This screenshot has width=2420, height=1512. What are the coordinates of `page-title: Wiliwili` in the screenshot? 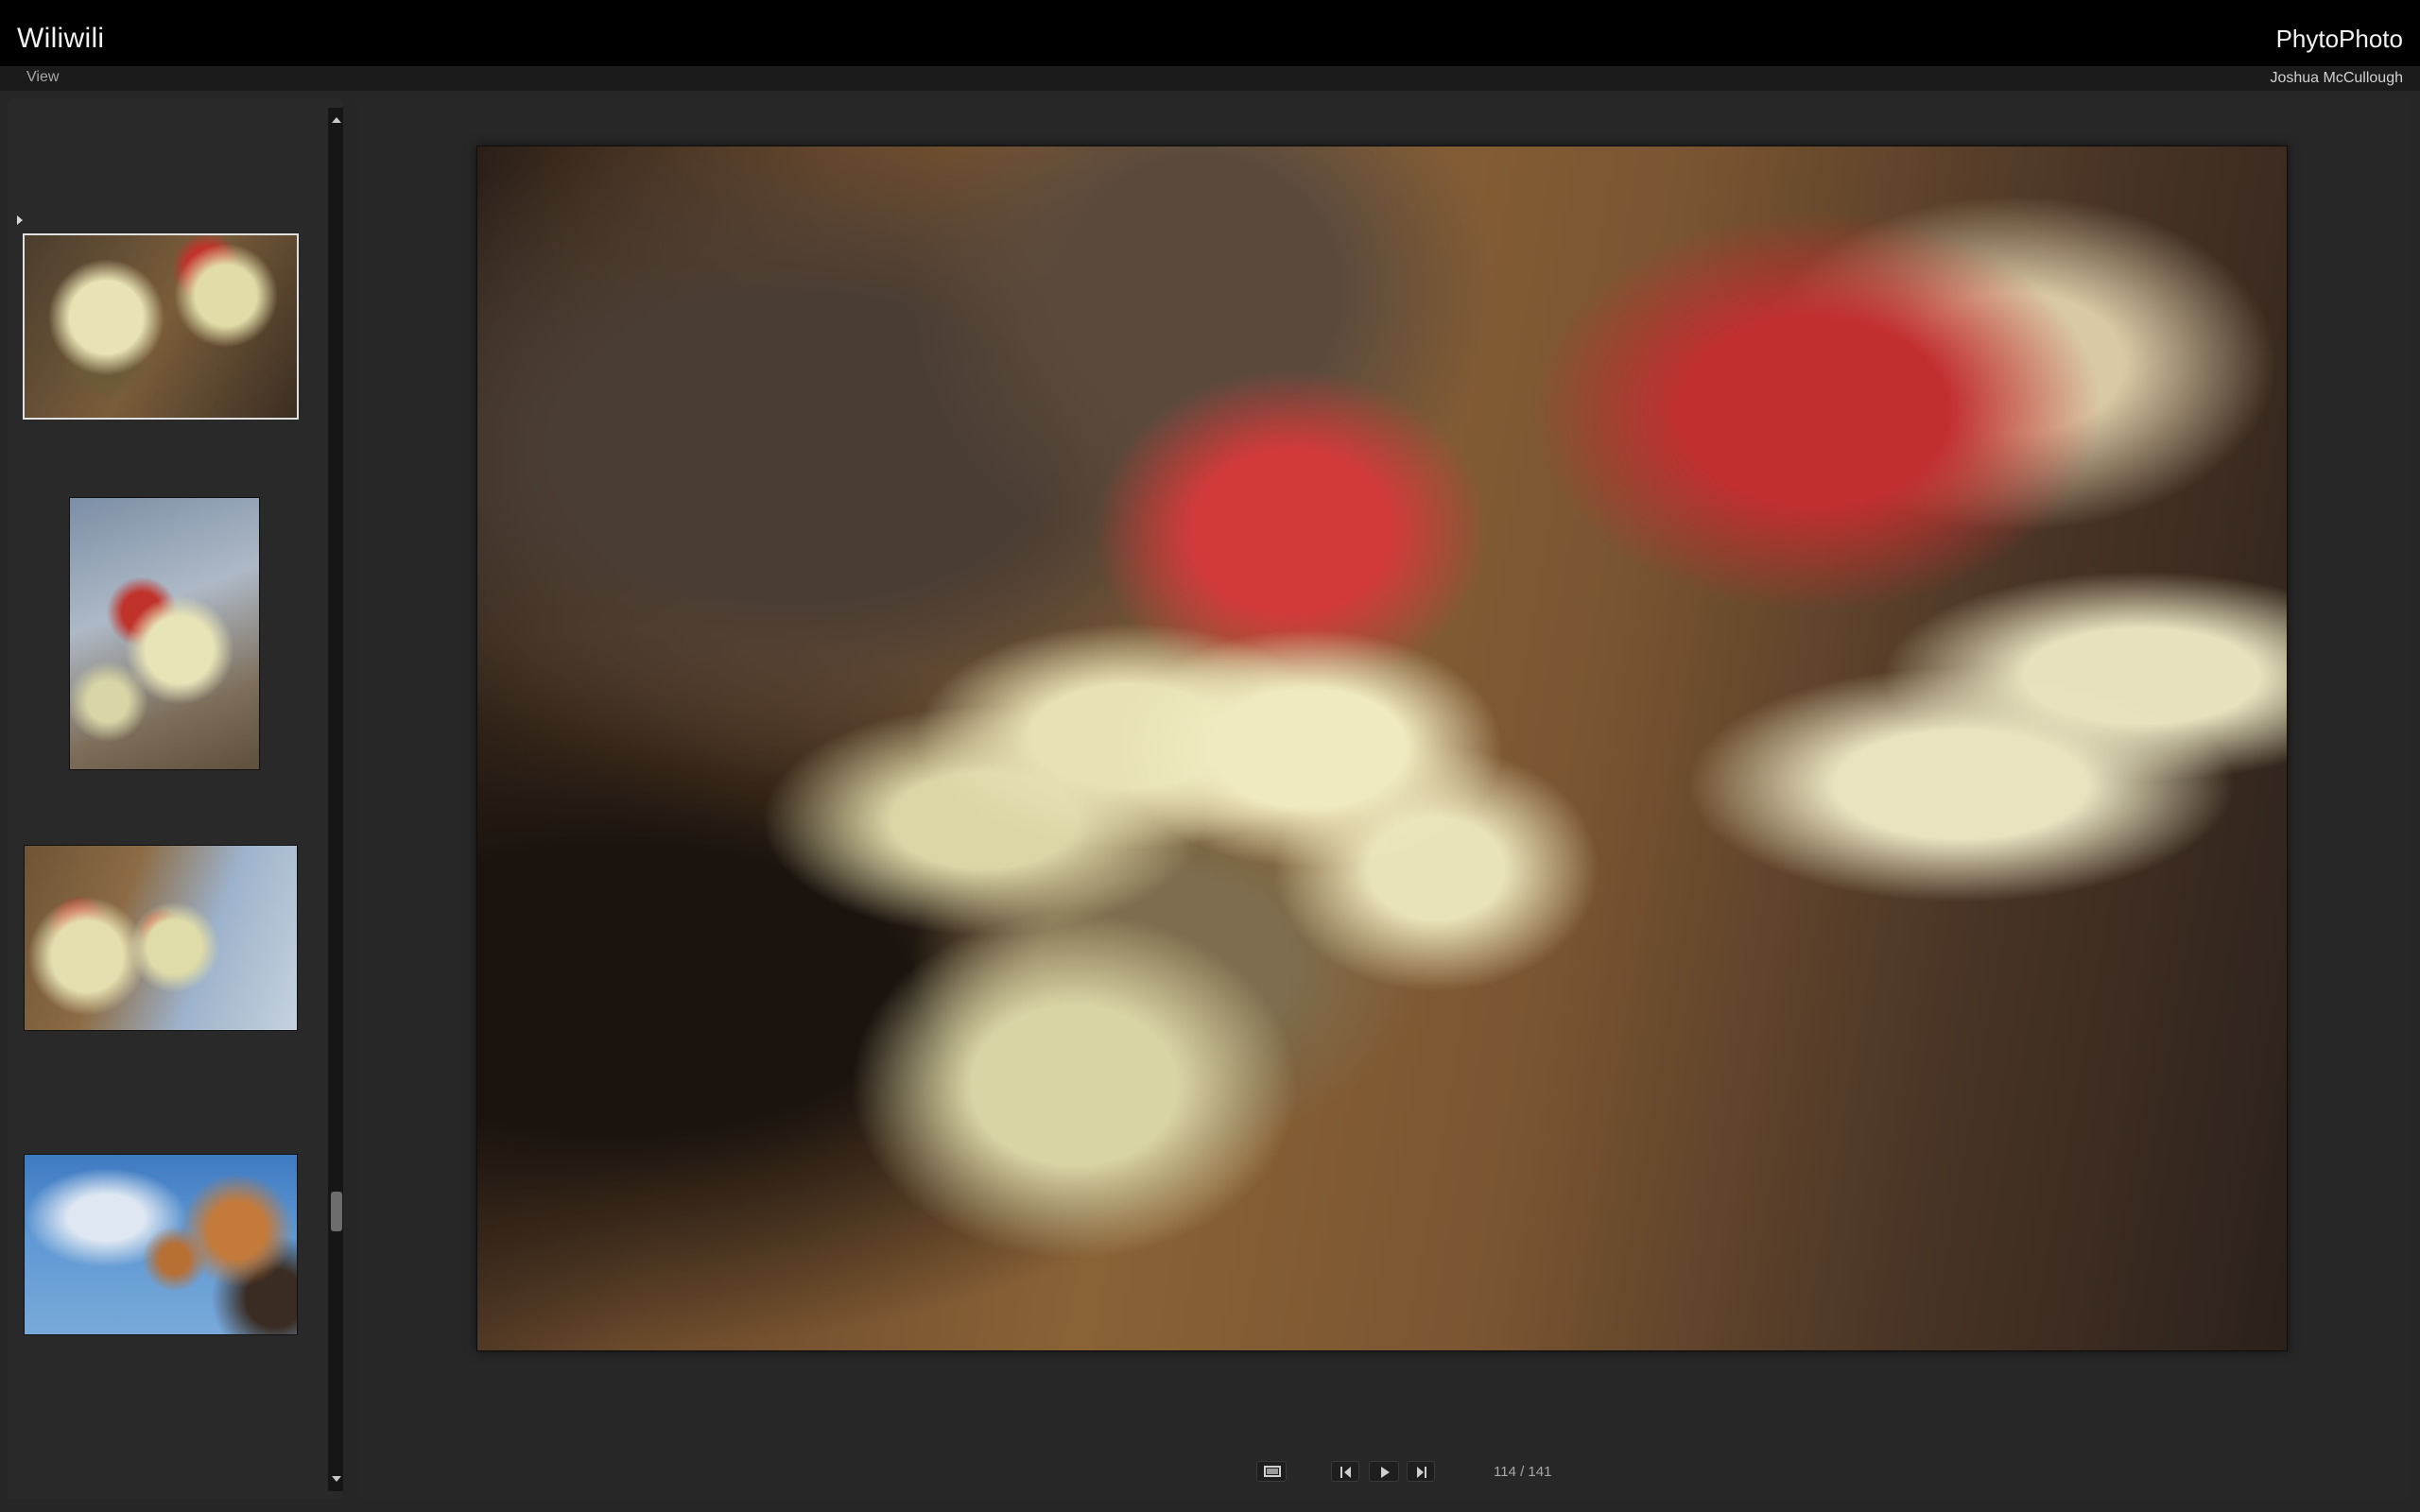 It's located at (61, 38).